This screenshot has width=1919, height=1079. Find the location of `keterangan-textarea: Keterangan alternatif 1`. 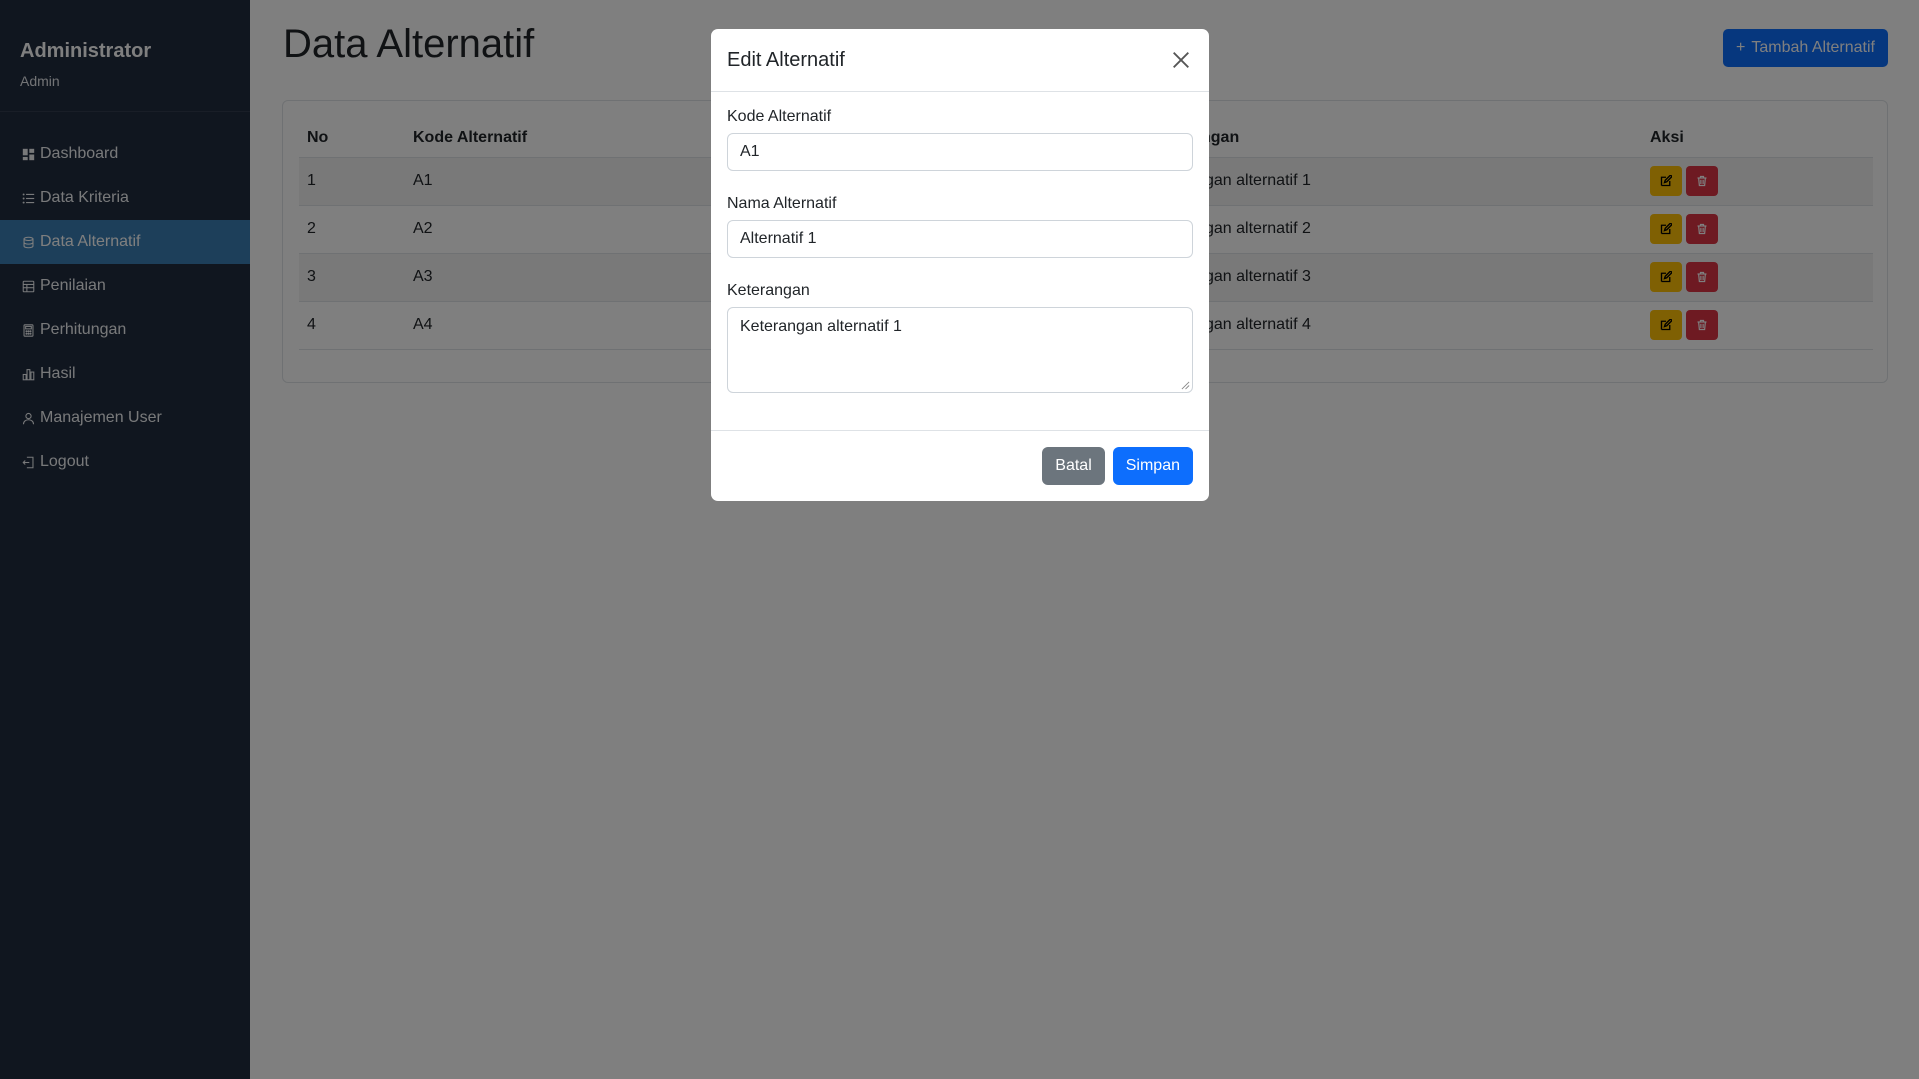

keterangan-textarea: Keterangan alternatif 1 is located at coordinates (960, 350).